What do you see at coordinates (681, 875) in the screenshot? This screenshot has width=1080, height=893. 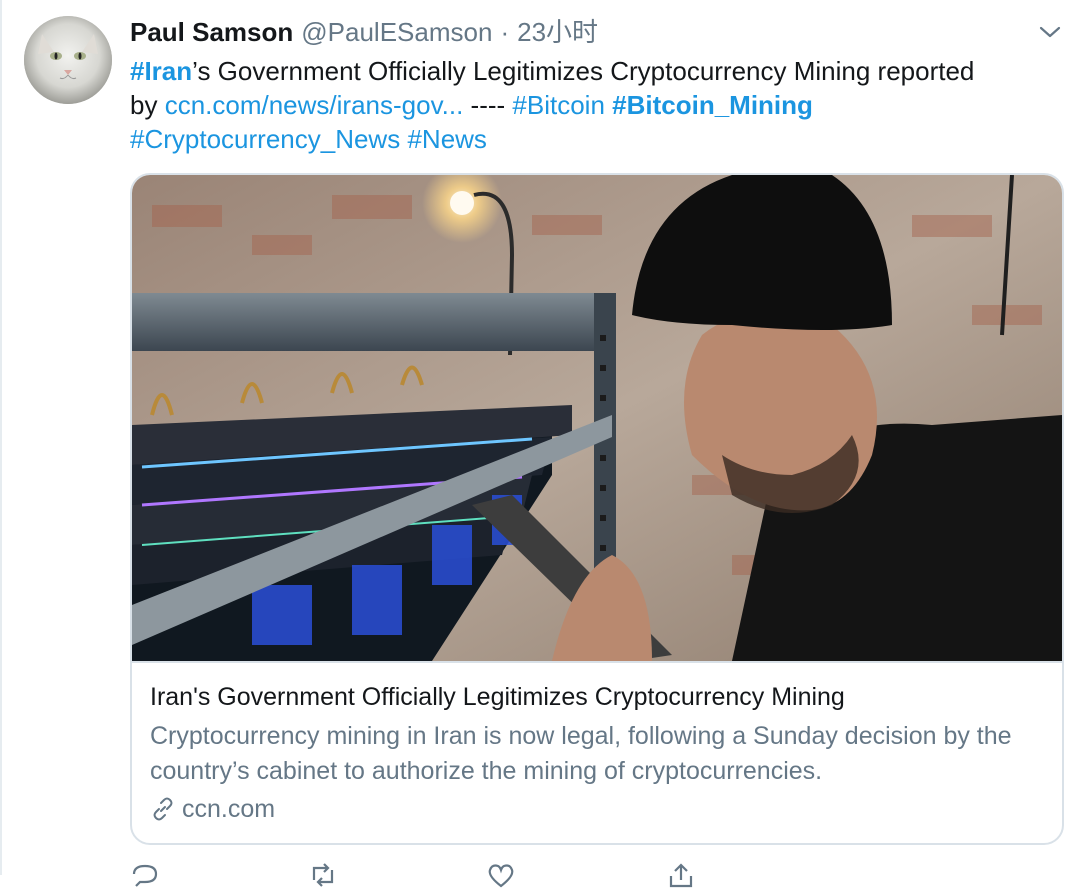 I see `share-icon` at bounding box center [681, 875].